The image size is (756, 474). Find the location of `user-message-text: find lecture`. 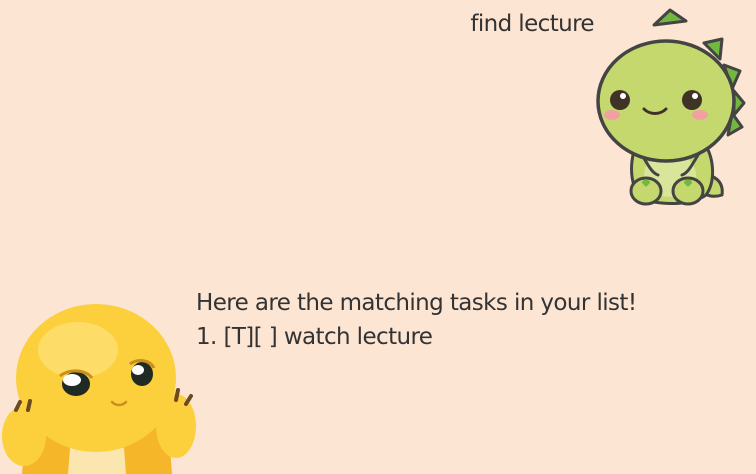

user-message-text: find lecture is located at coordinates (532, 24).